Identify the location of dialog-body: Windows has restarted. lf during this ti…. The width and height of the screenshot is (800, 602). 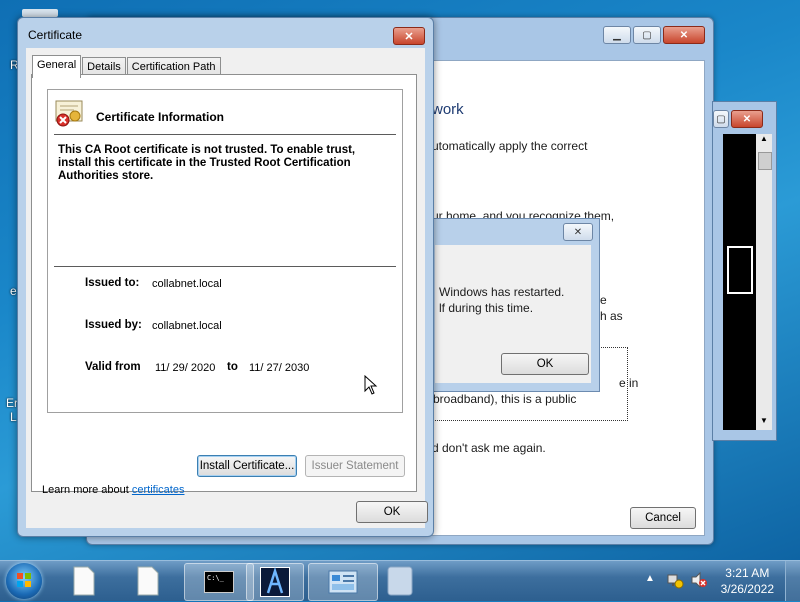
(513, 314).